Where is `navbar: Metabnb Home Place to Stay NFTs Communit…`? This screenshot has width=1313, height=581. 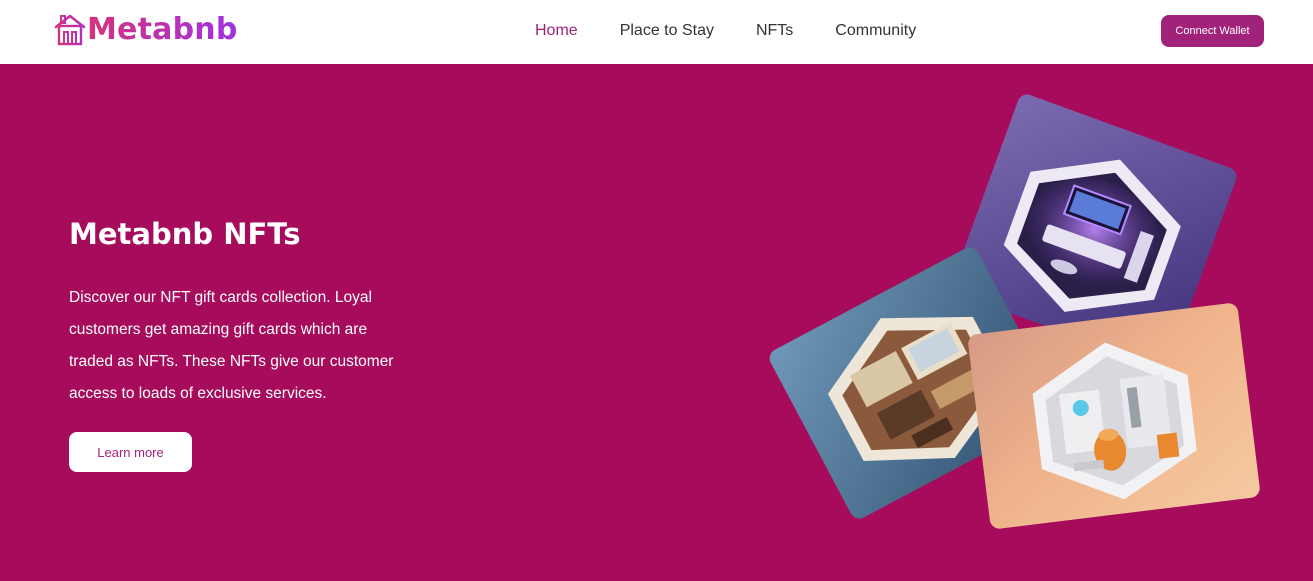 navbar: Metabnb Home Place to Stay NFTs Communit… is located at coordinates (656, 32).